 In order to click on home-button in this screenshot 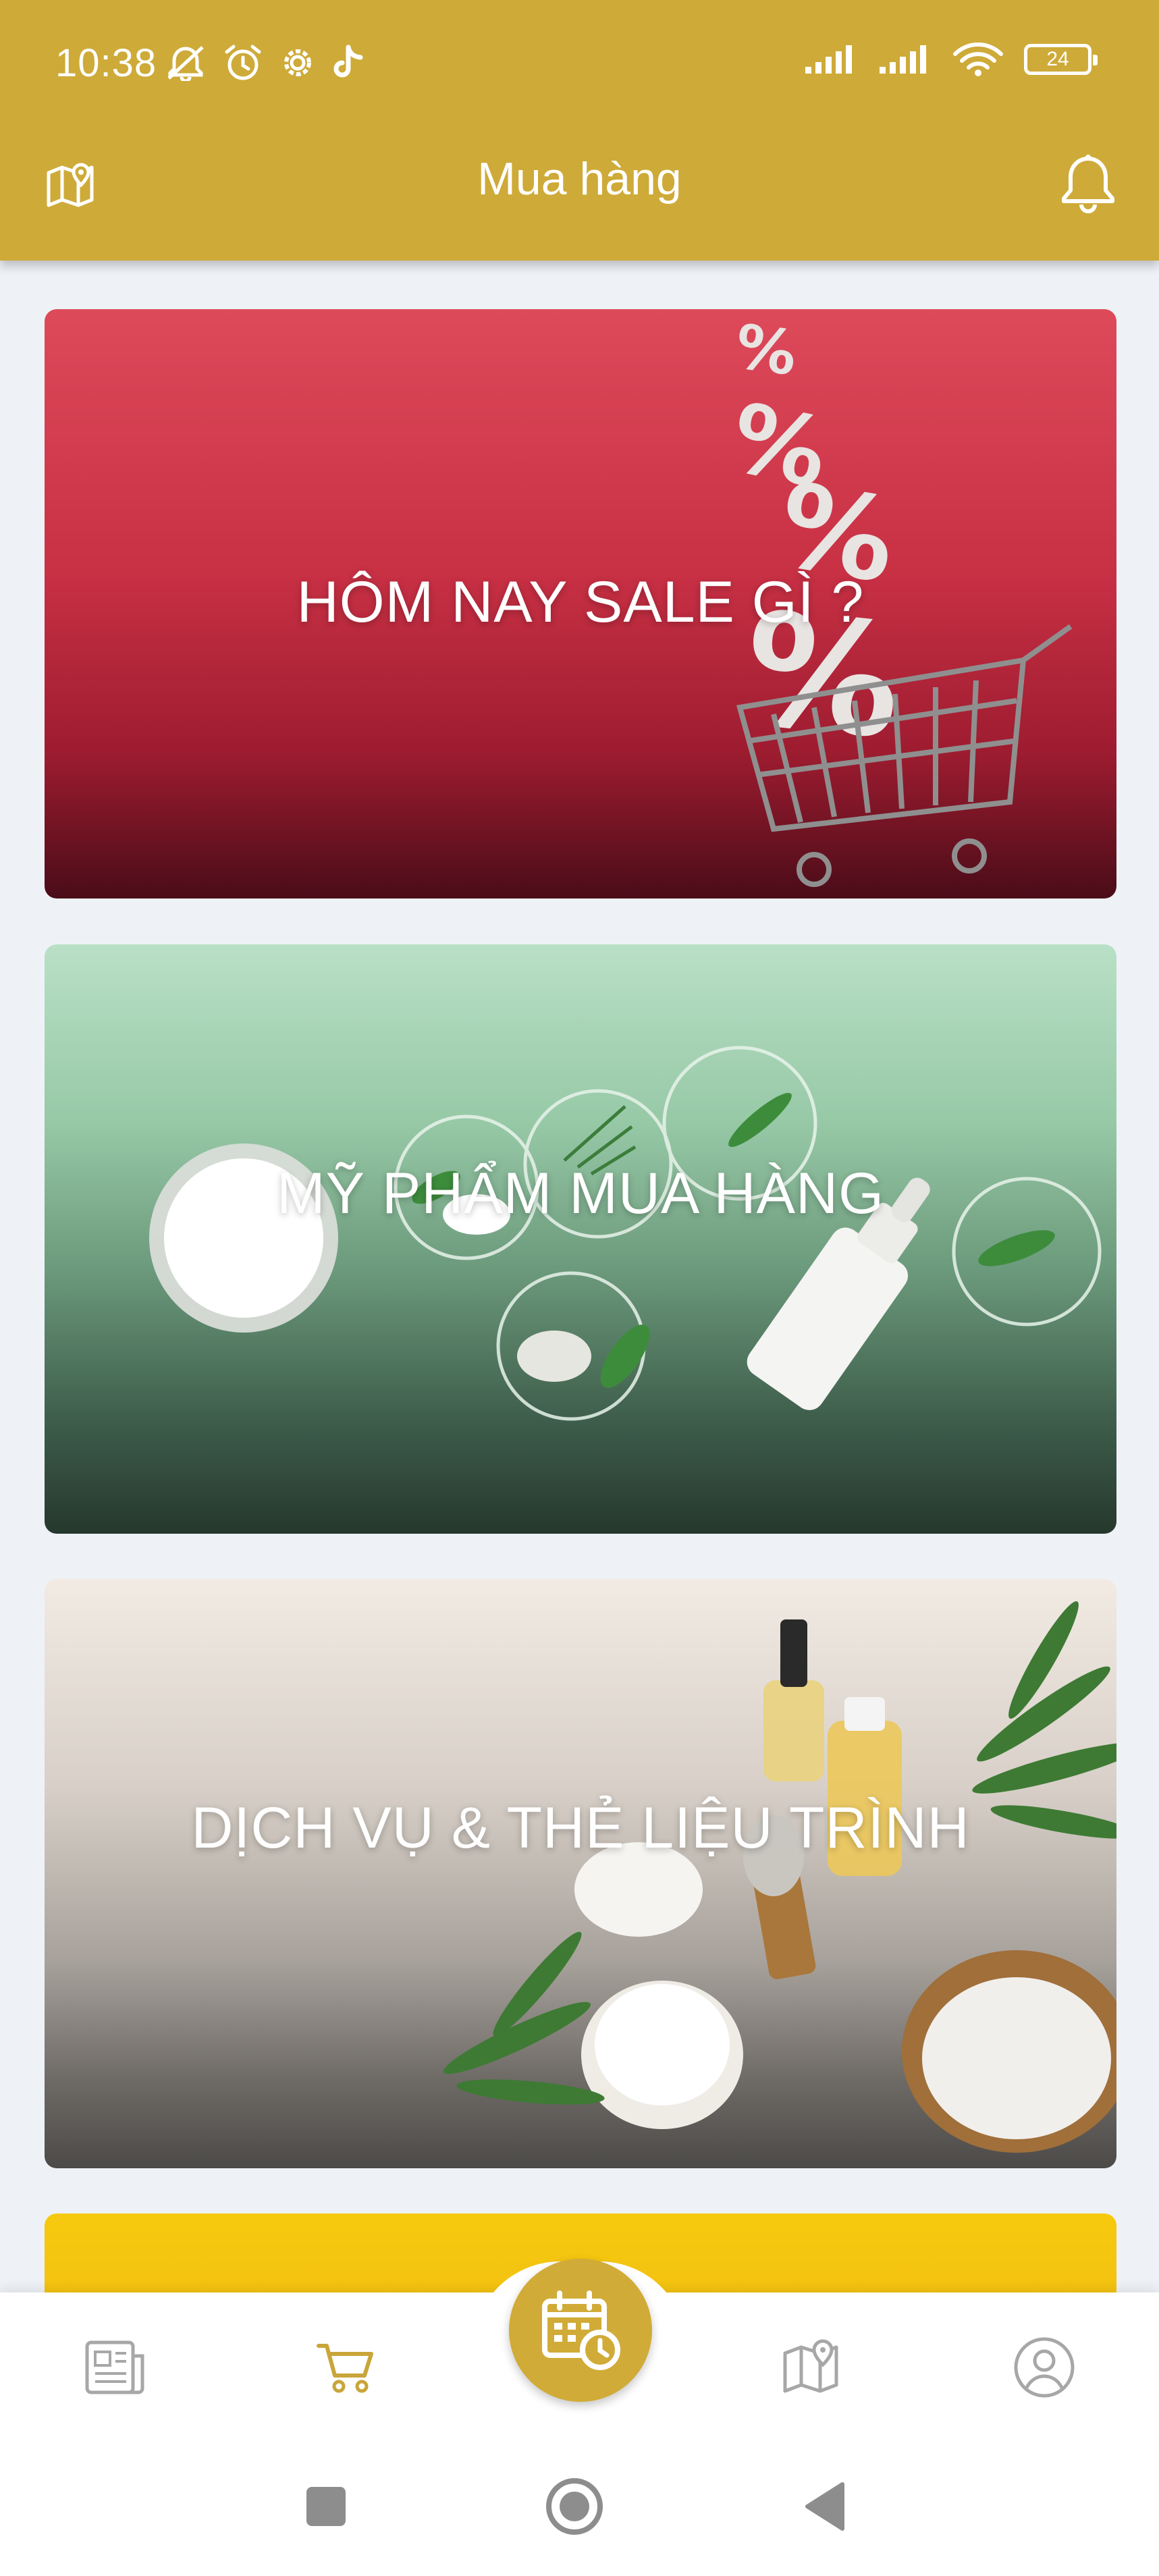, I will do `click(575, 2506)`.